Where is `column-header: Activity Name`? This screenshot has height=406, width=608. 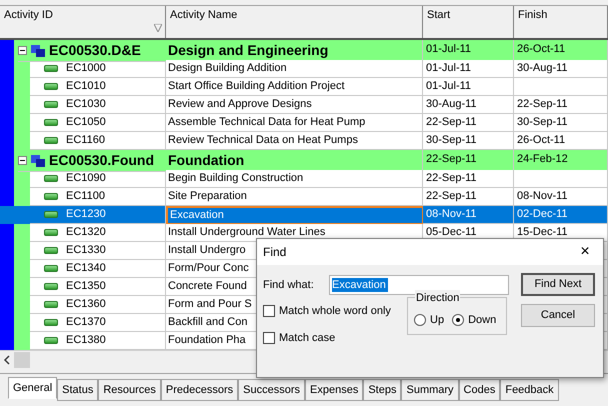
column-header: Activity Name is located at coordinates (204, 15).